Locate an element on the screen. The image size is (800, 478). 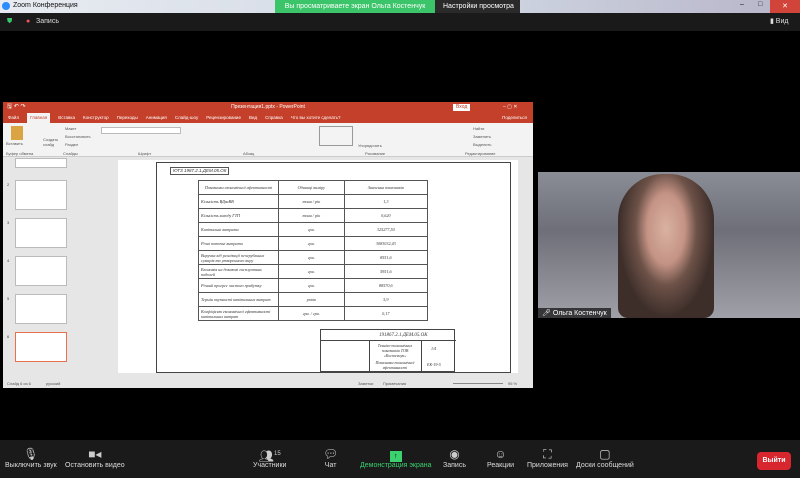
record-icon: ◉ is located at coordinates (454, 454).